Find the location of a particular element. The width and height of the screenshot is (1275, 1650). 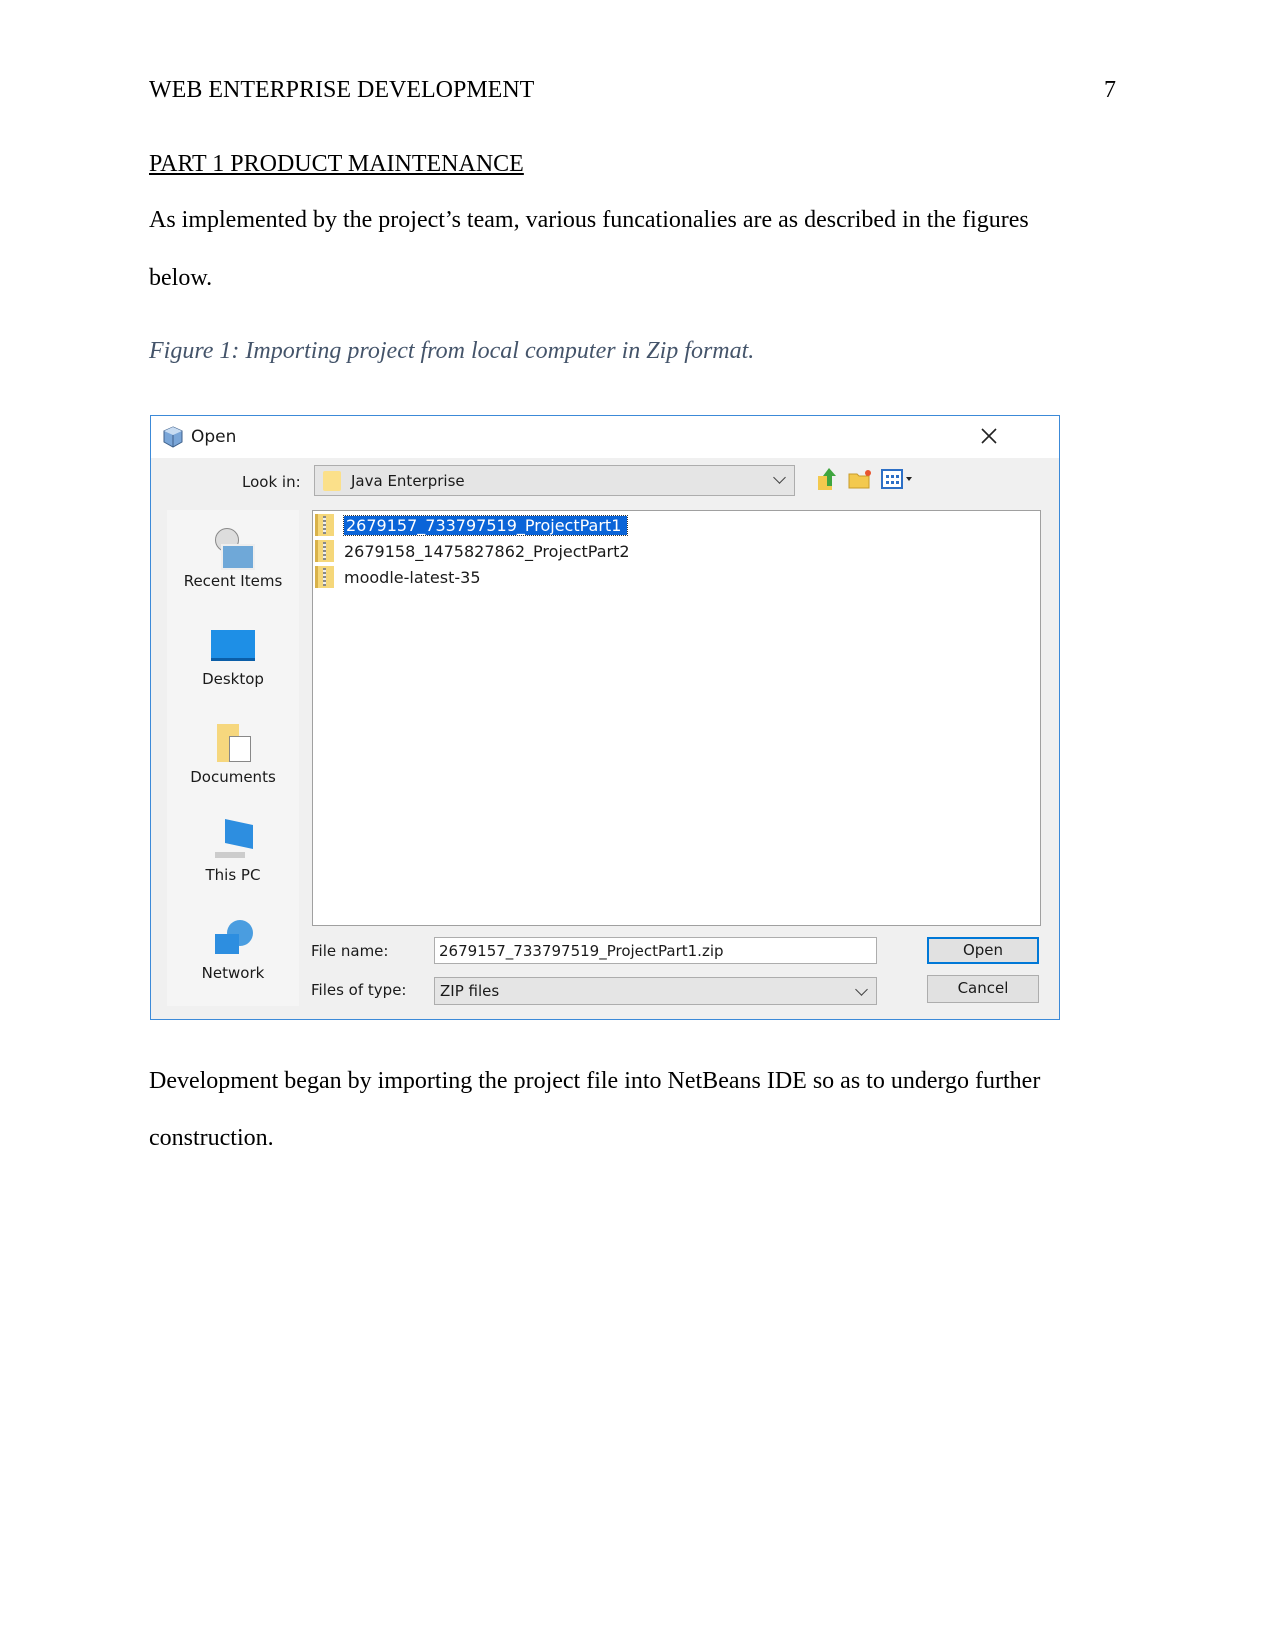

file-item: 2679158_1475827862_ProjectPart2 is located at coordinates (472, 551).